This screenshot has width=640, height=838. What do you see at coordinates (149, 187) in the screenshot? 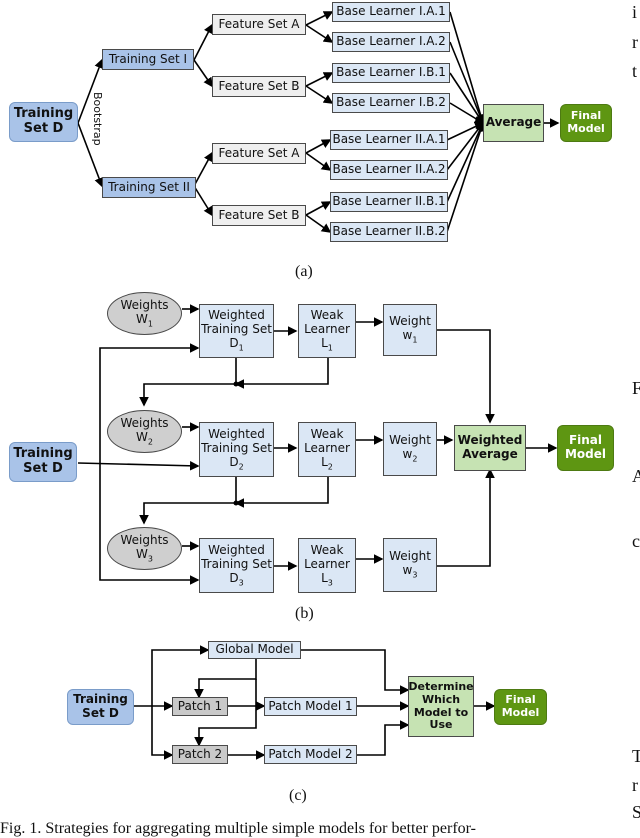
I see `training-set-2: Training Set II` at bounding box center [149, 187].